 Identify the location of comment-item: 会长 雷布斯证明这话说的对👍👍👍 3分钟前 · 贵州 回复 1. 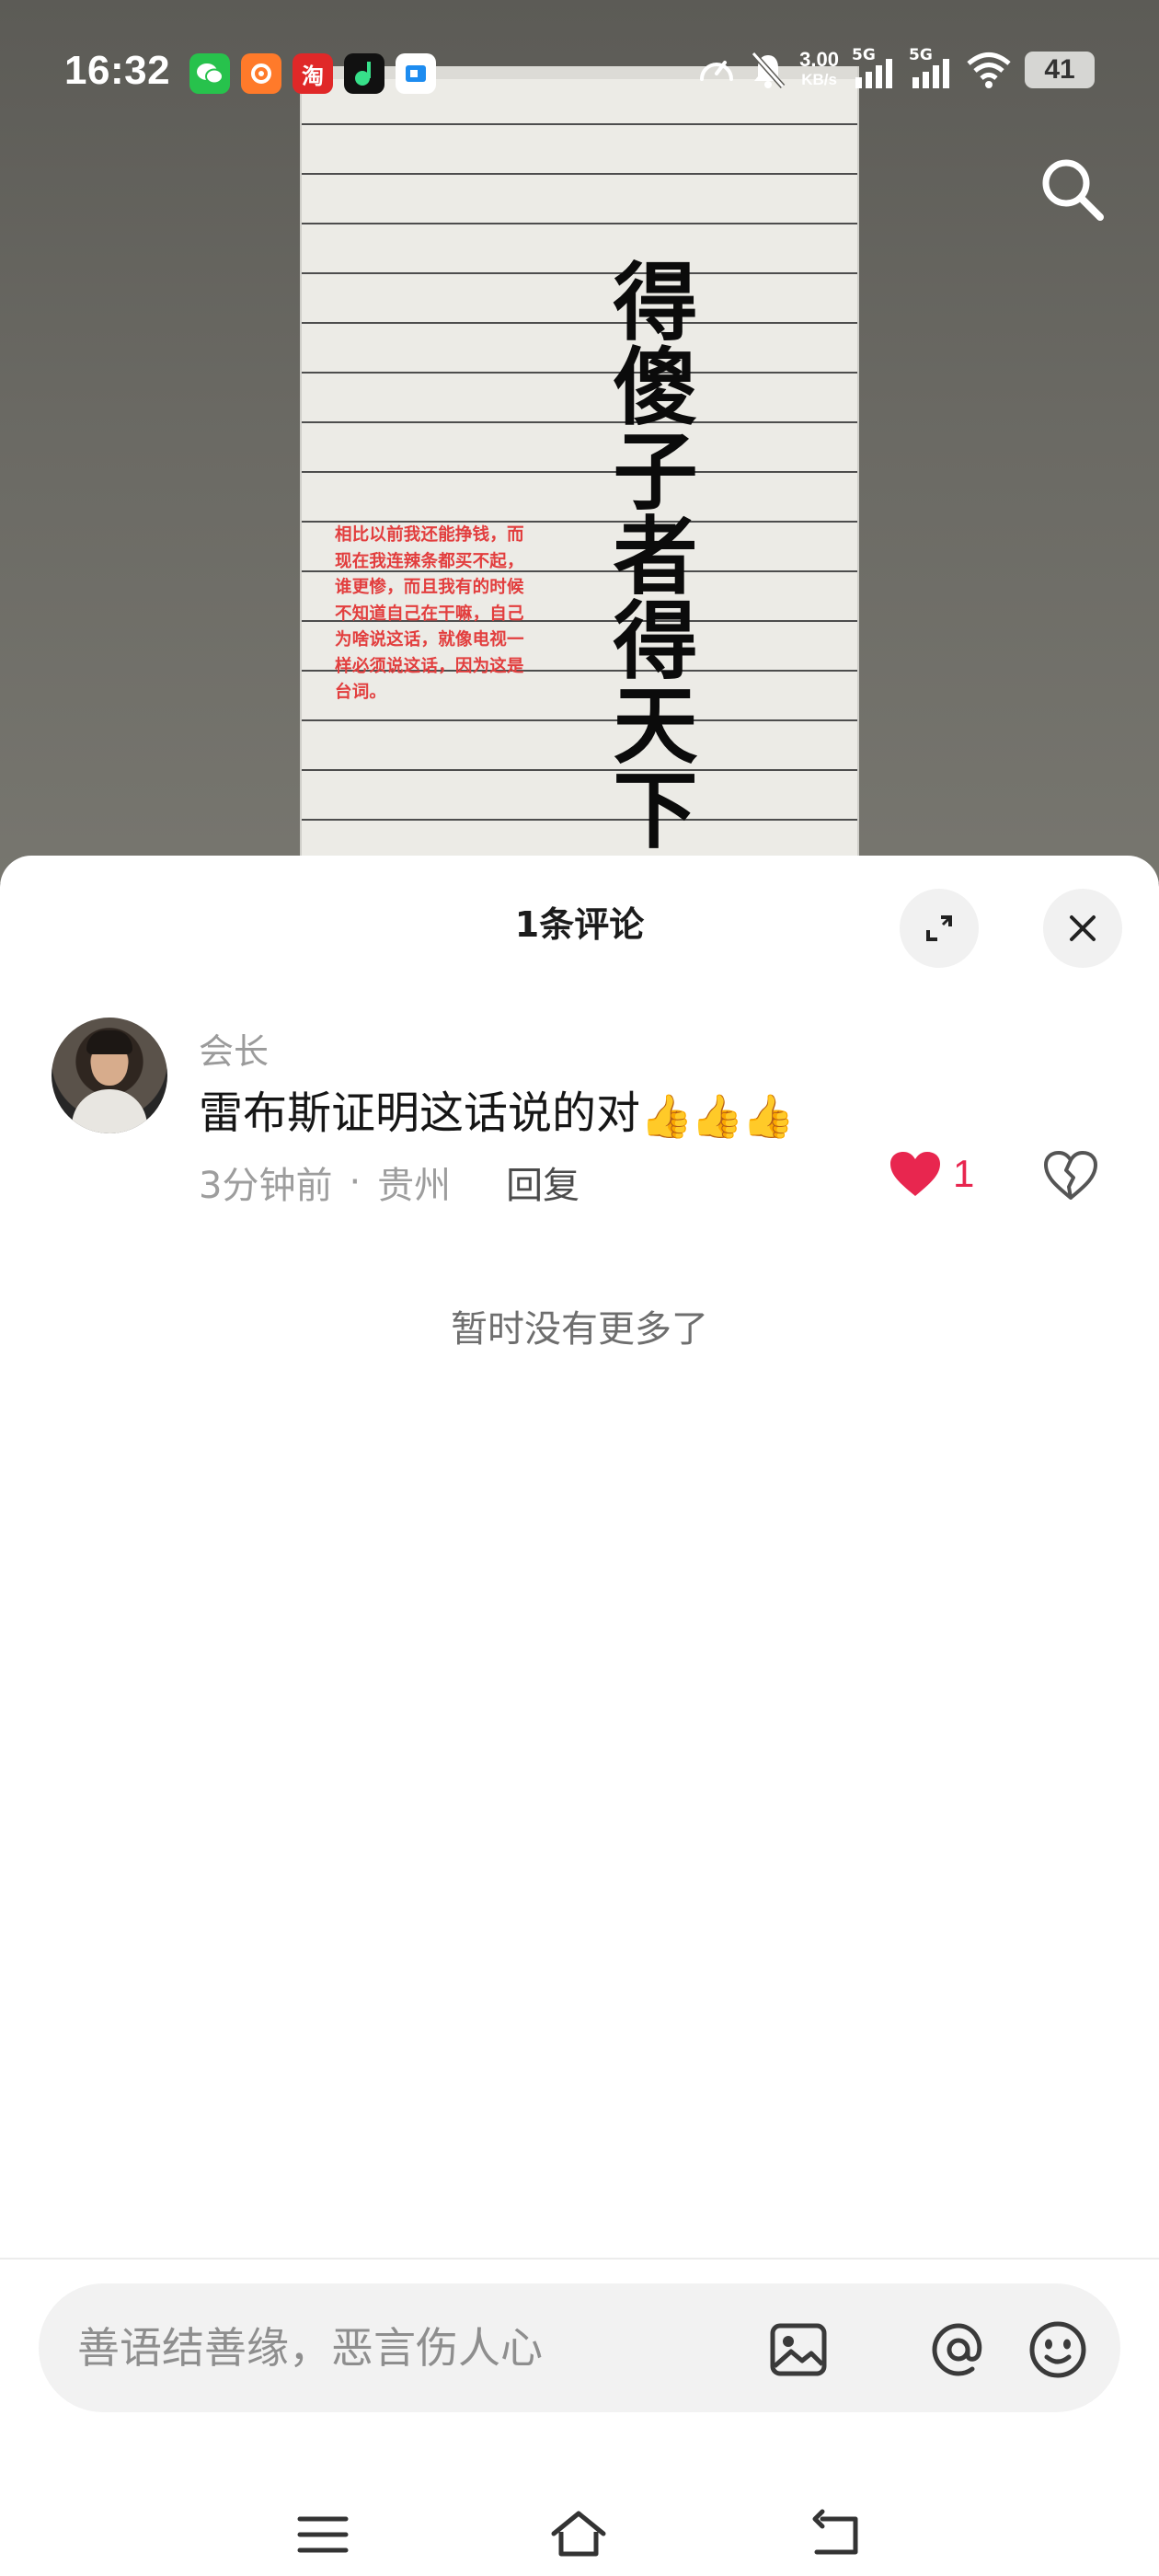
(579, 1128).